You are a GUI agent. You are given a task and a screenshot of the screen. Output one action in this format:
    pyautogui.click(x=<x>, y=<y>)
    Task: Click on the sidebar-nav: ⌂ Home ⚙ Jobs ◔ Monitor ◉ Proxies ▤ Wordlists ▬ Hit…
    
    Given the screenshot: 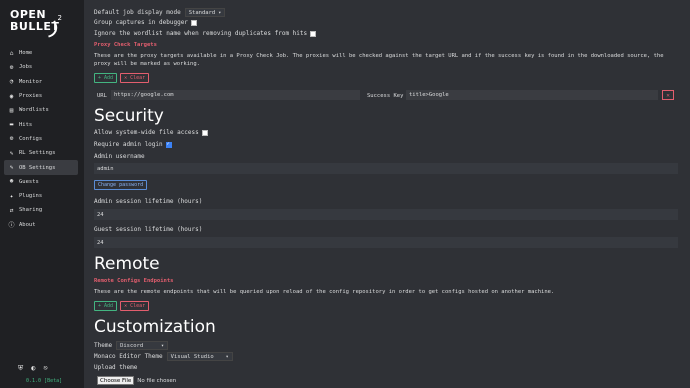 What is the action you would take?
    pyautogui.click(x=41, y=139)
    